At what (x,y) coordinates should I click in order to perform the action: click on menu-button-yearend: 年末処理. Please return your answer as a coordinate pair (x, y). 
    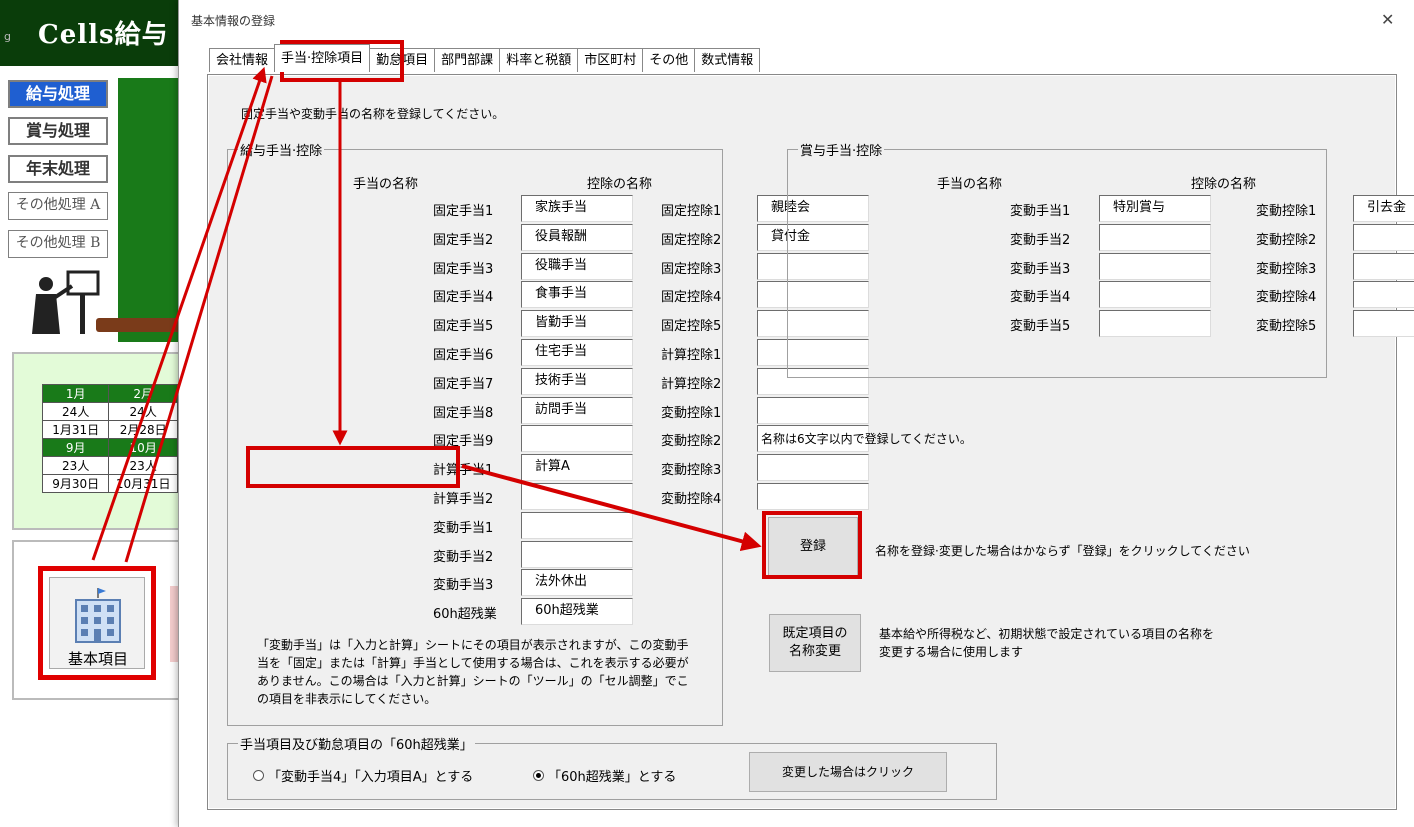
    Looking at the image, I should click on (58, 169).